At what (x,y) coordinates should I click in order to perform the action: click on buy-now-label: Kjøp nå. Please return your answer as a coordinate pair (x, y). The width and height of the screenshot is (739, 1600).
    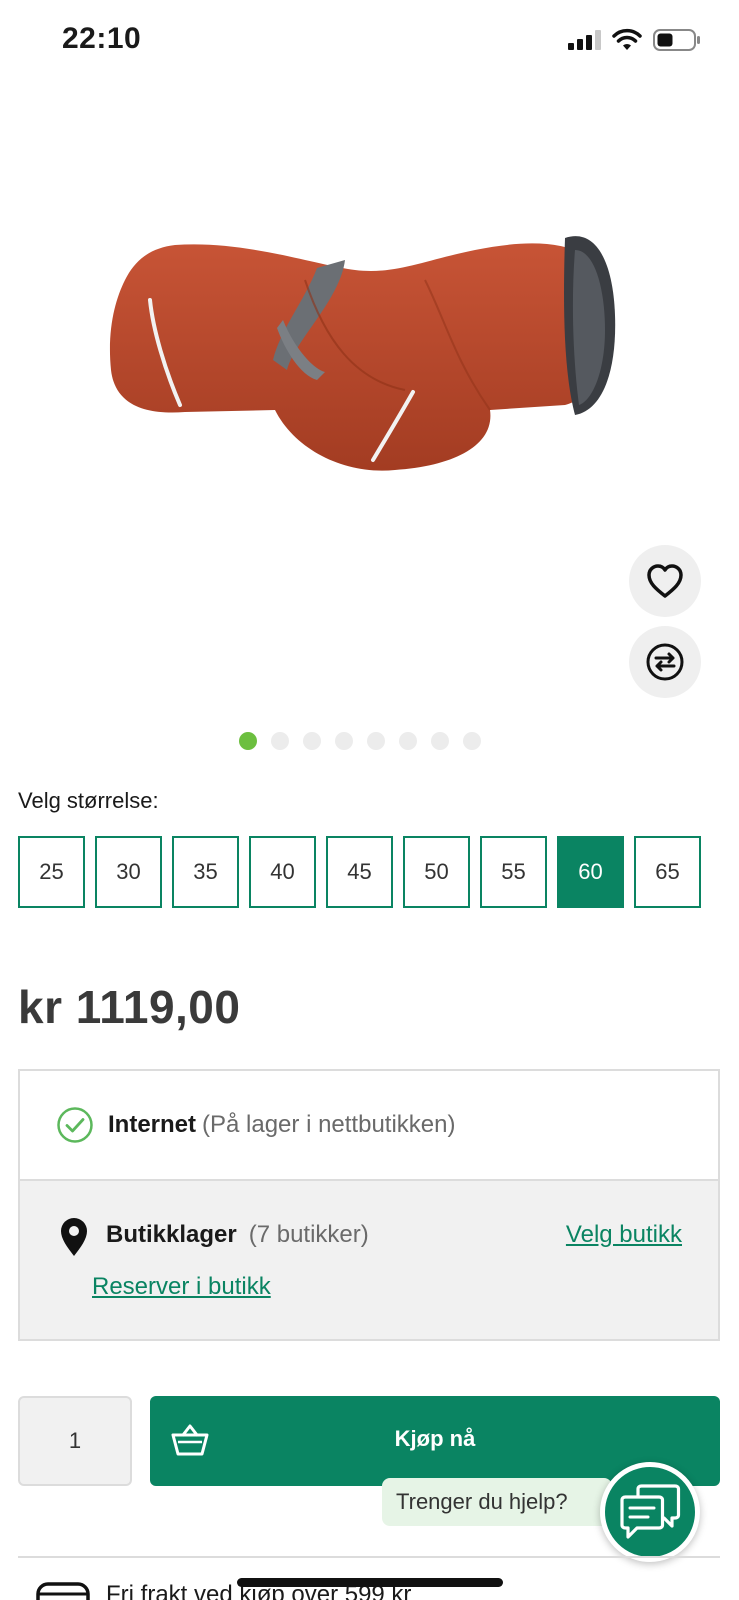
    Looking at the image, I should click on (435, 1438).